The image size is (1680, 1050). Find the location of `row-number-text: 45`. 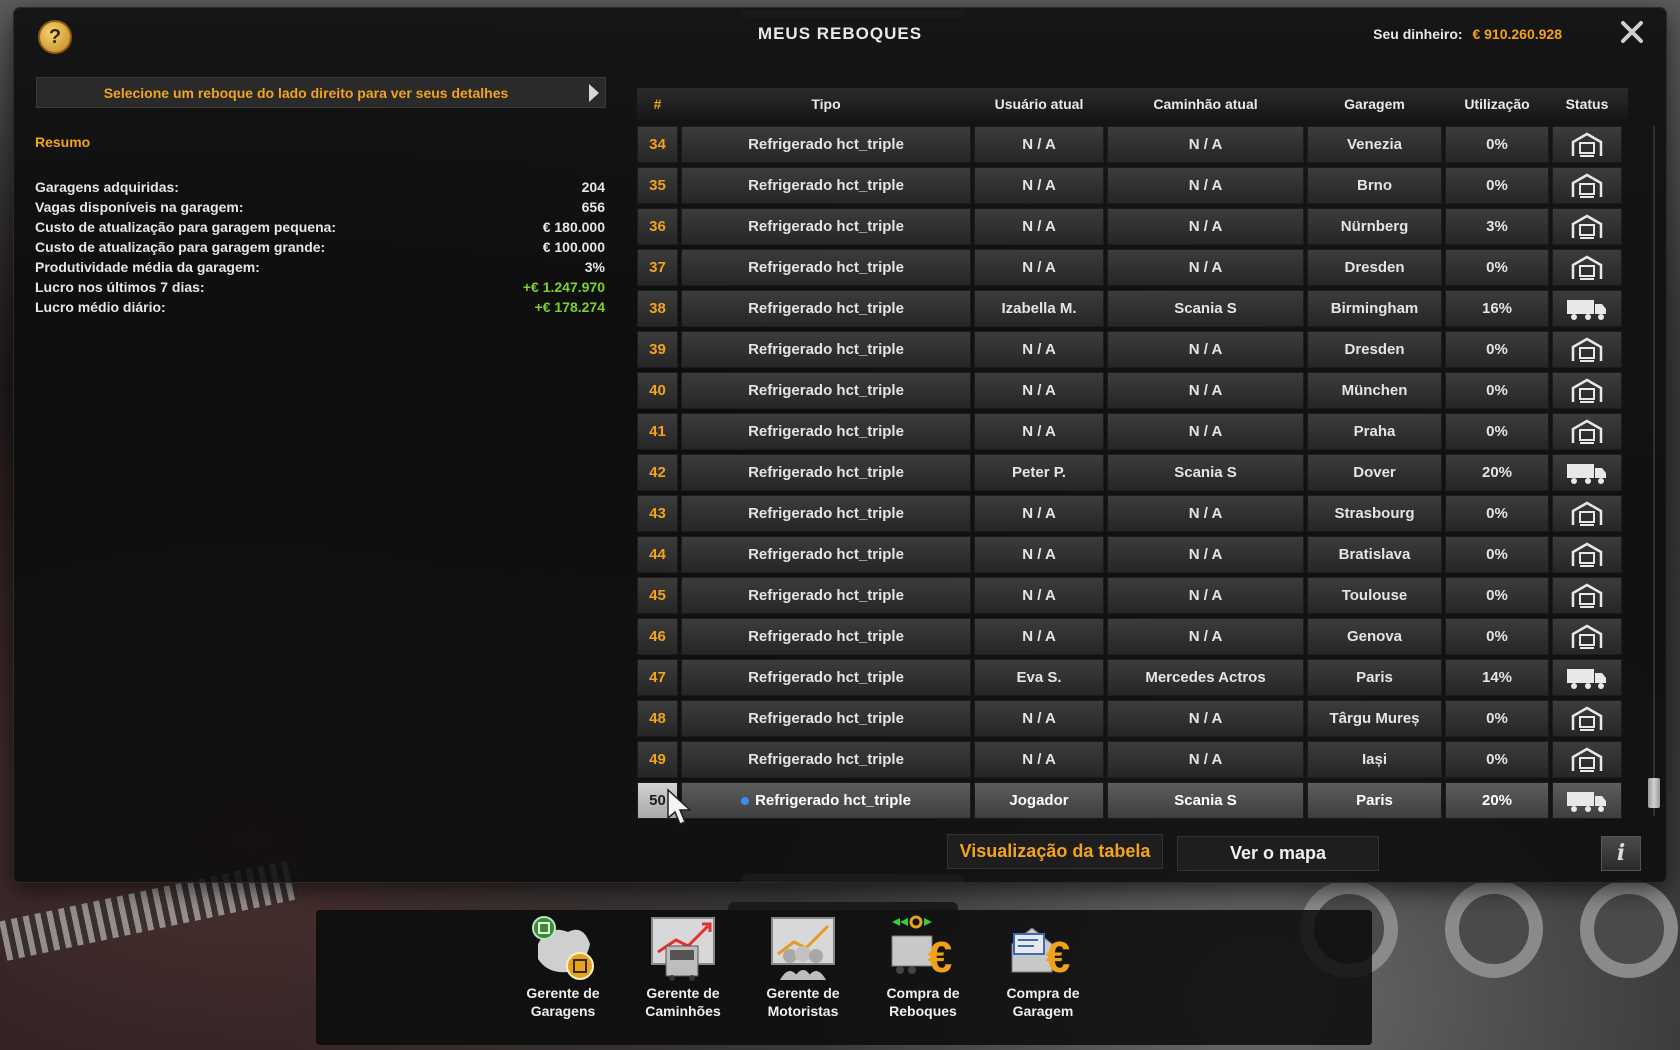

row-number-text: 45 is located at coordinates (657, 595).